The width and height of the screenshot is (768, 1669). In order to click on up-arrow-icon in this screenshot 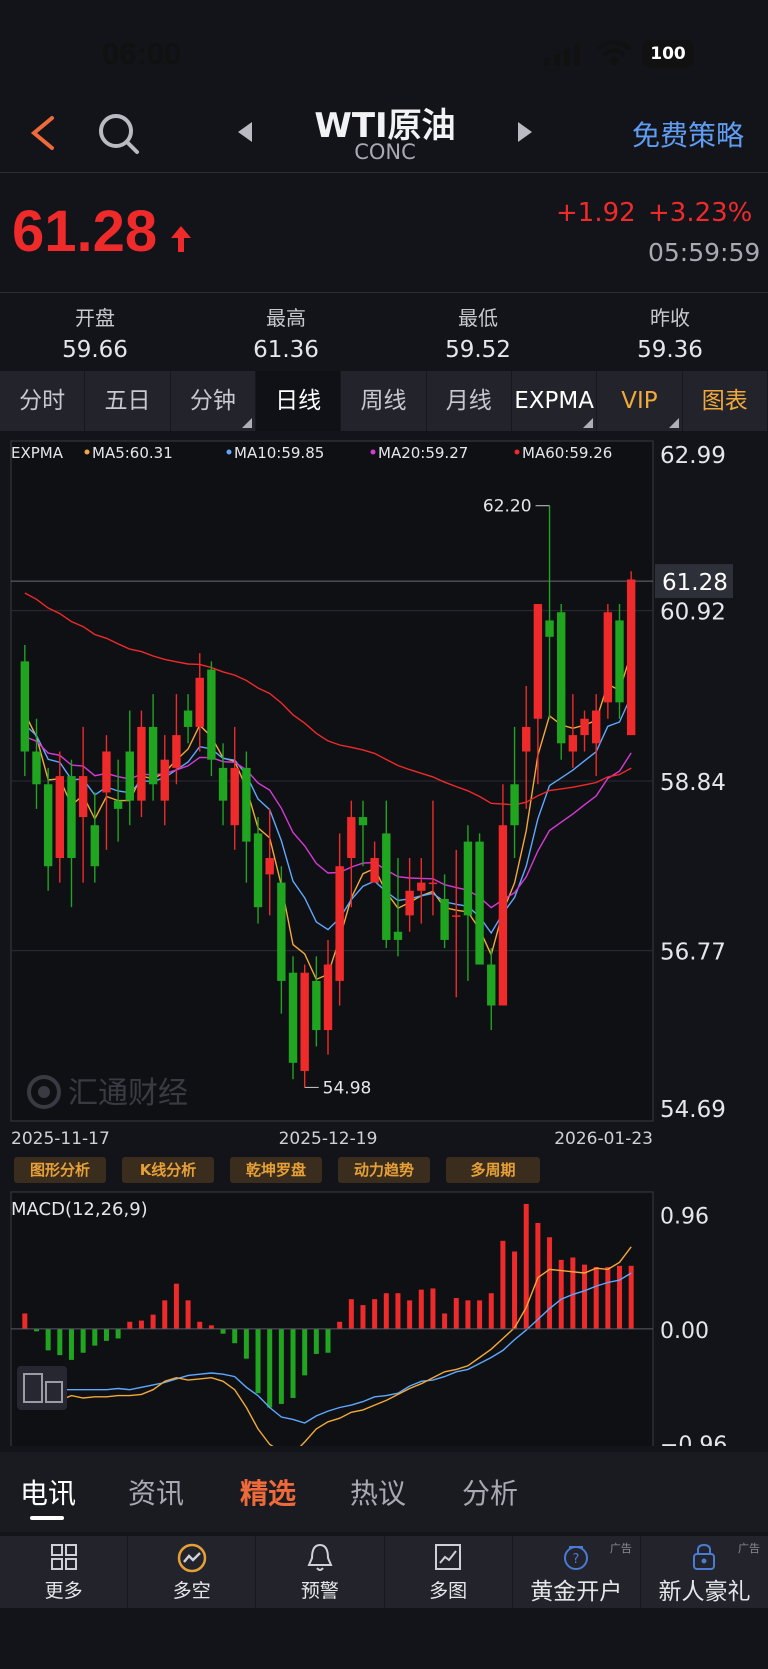, I will do `click(181, 239)`.